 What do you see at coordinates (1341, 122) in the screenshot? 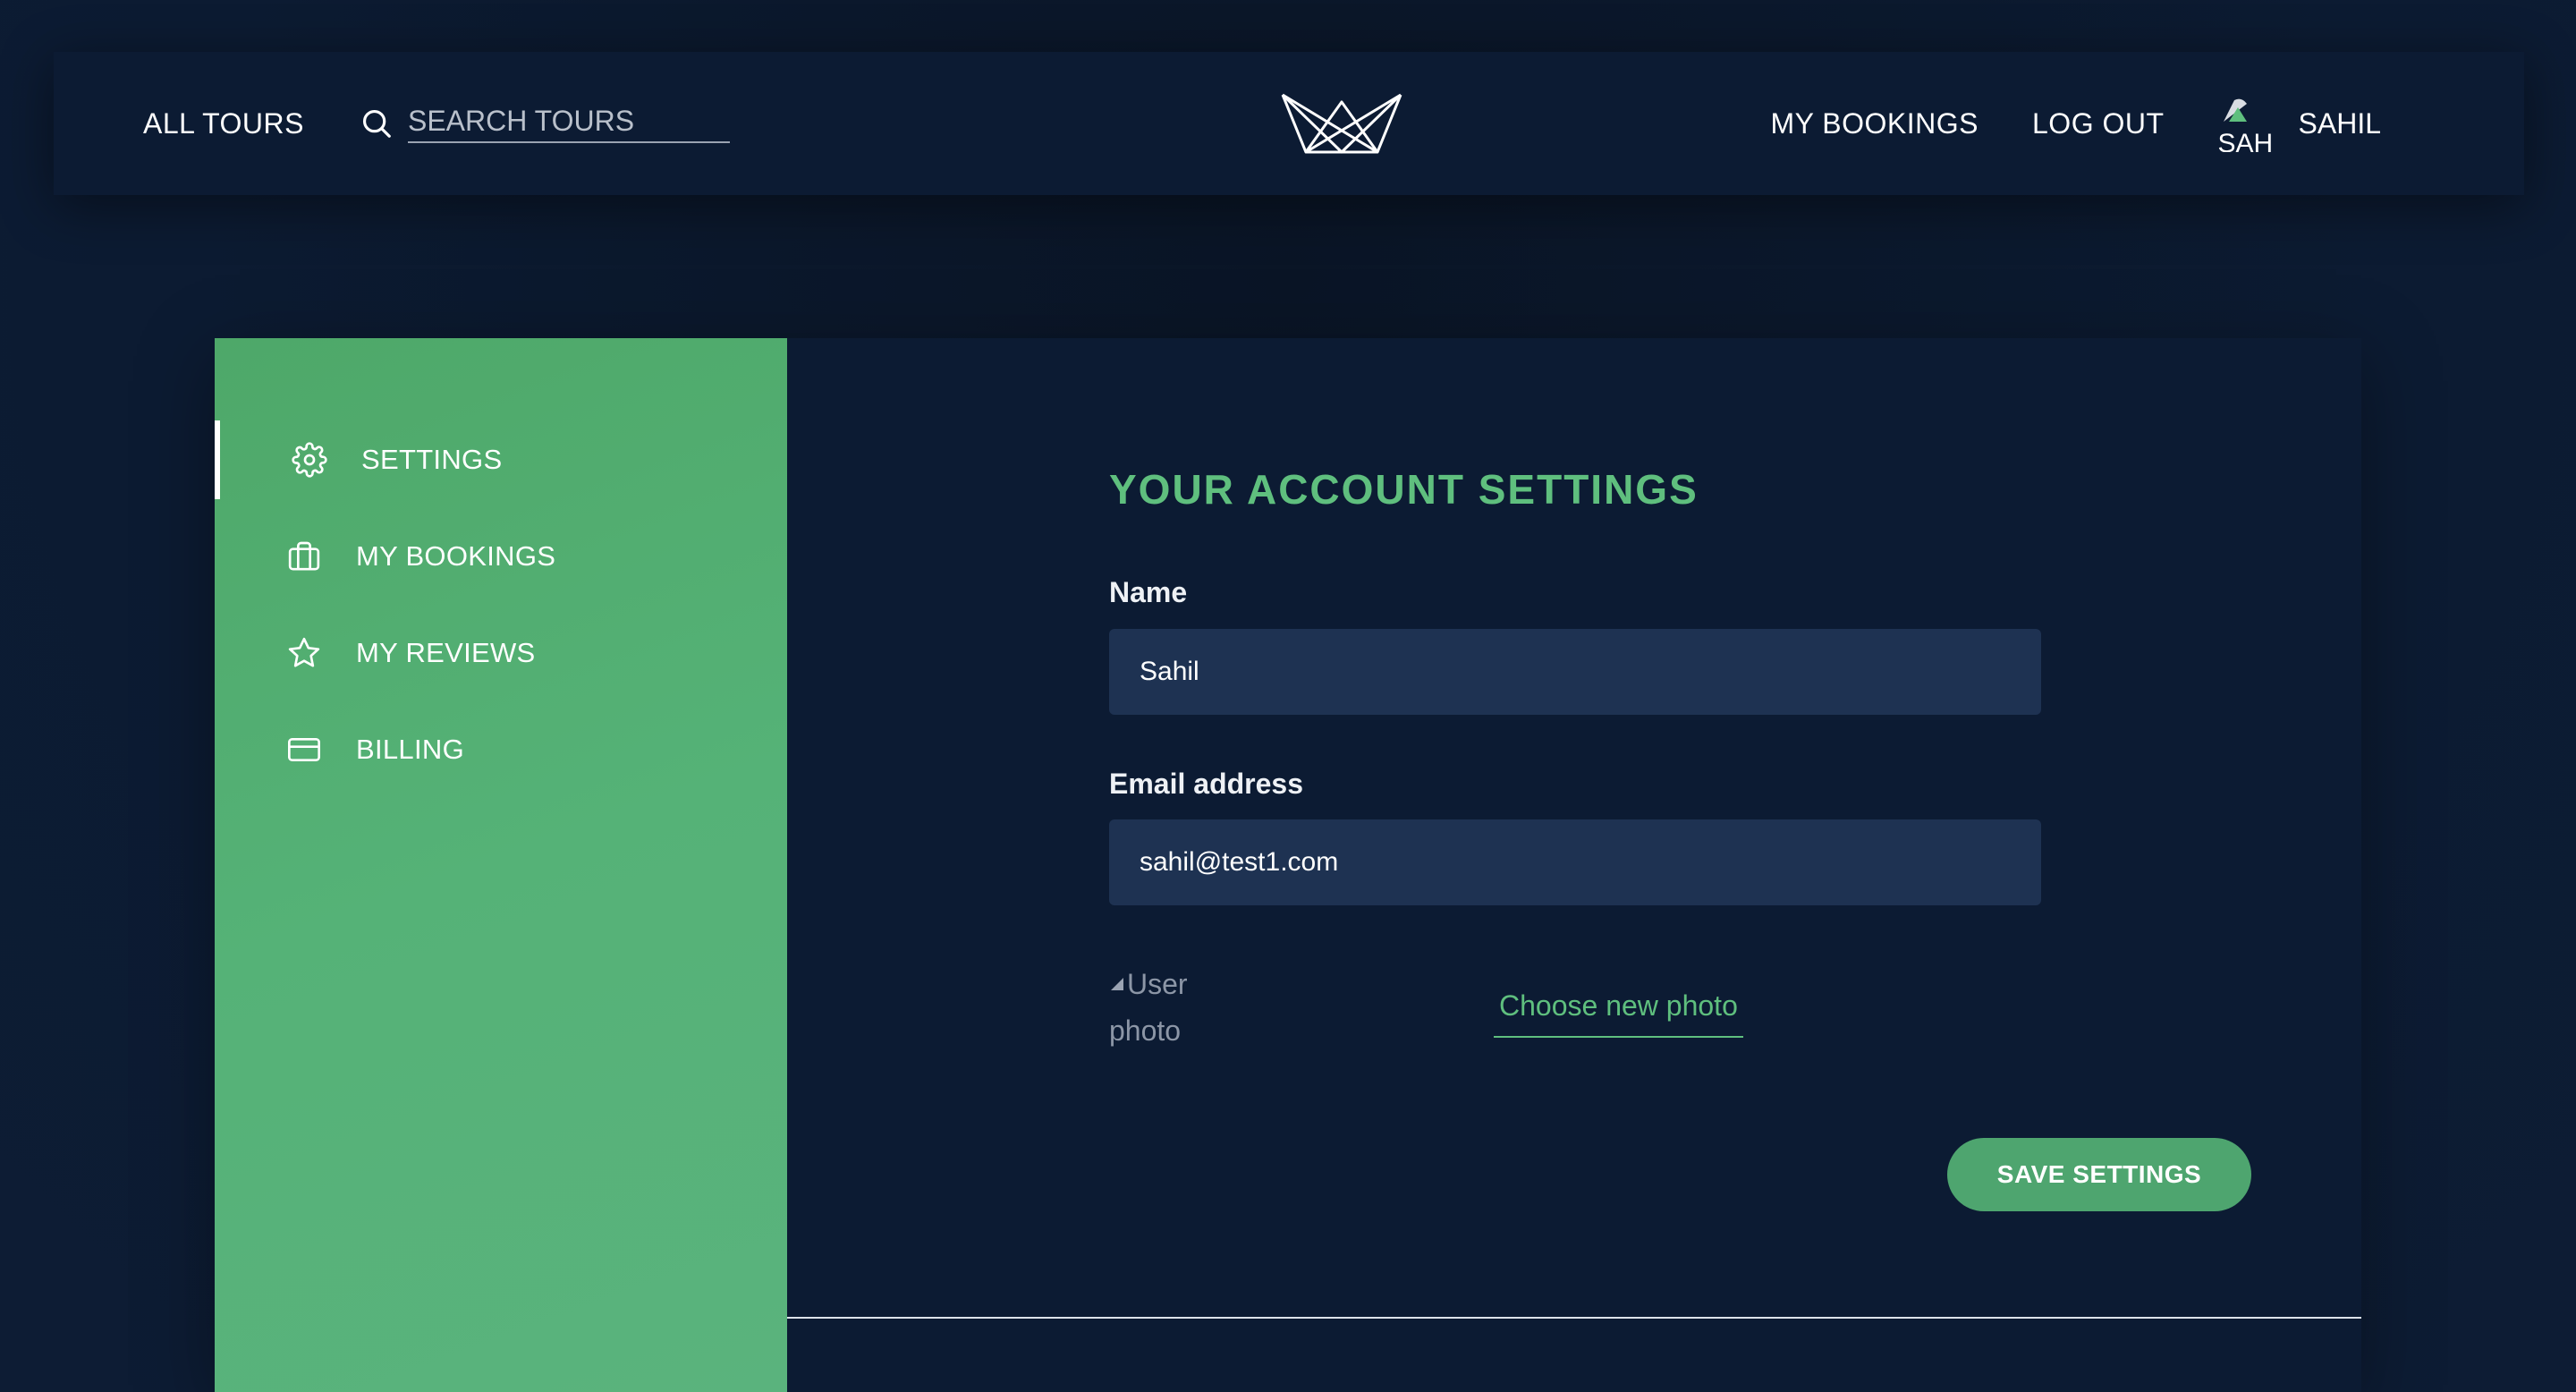
I see `crown-logo-icon` at bounding box center [1341, 122].